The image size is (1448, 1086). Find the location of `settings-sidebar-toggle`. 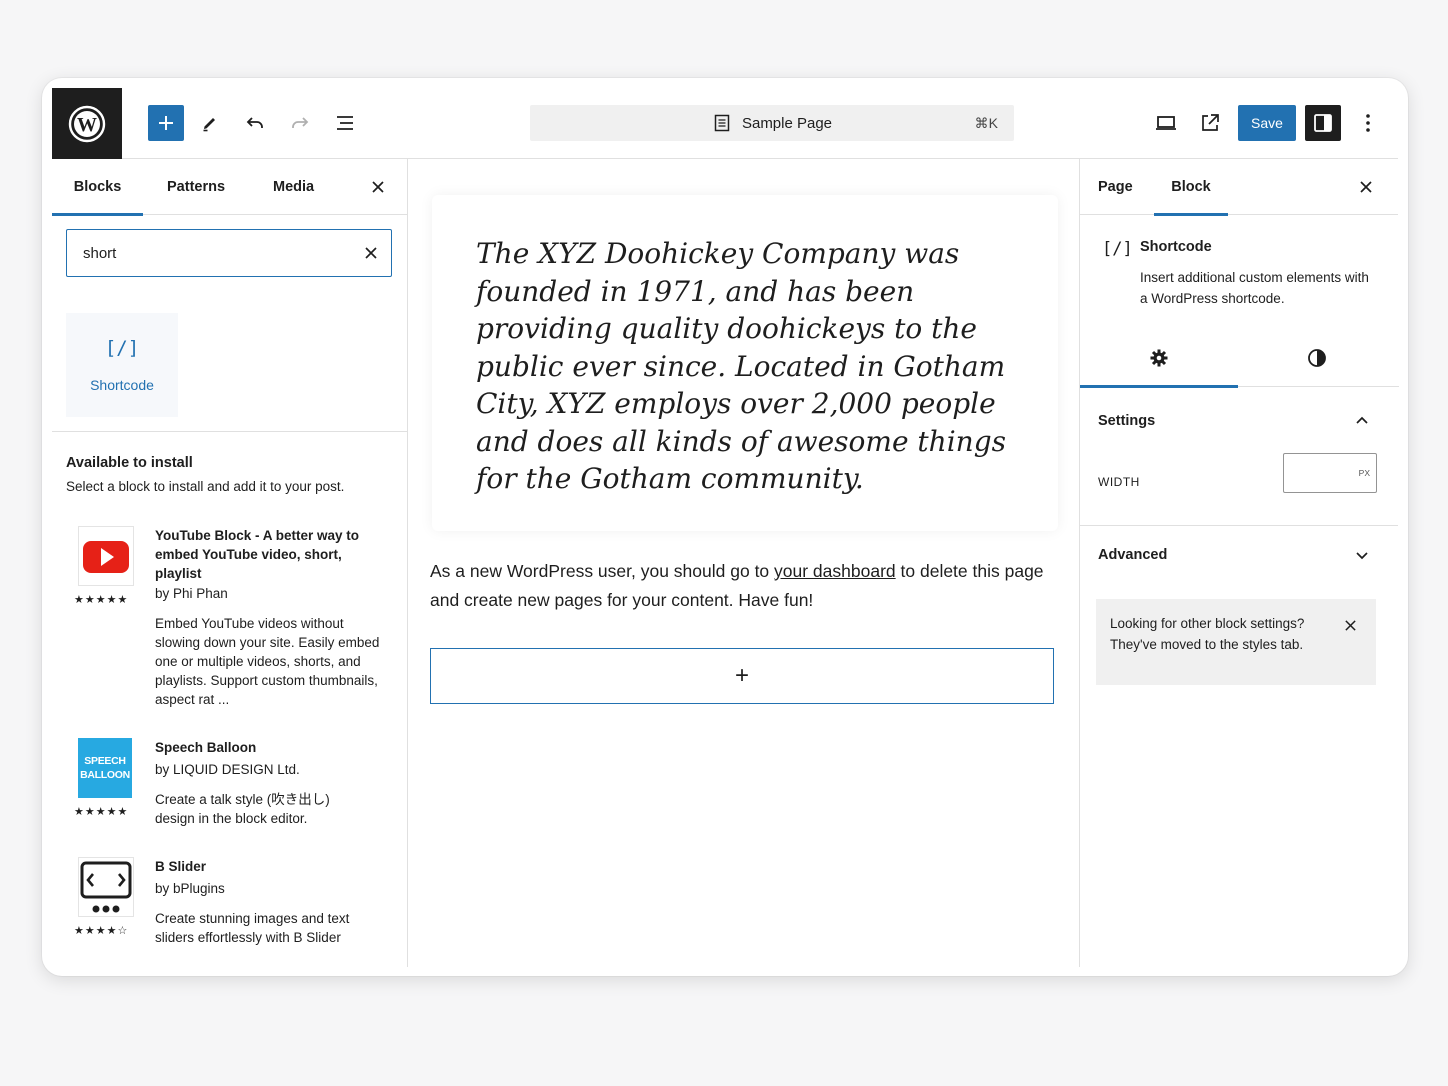

settings-sidebar-toggle is located at coordinates (1323, 123).